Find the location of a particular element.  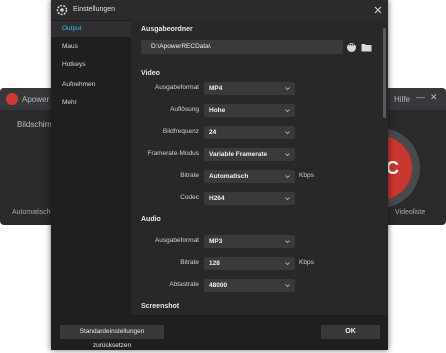

framerate-select: 24 is located at coordinates (249, 132).